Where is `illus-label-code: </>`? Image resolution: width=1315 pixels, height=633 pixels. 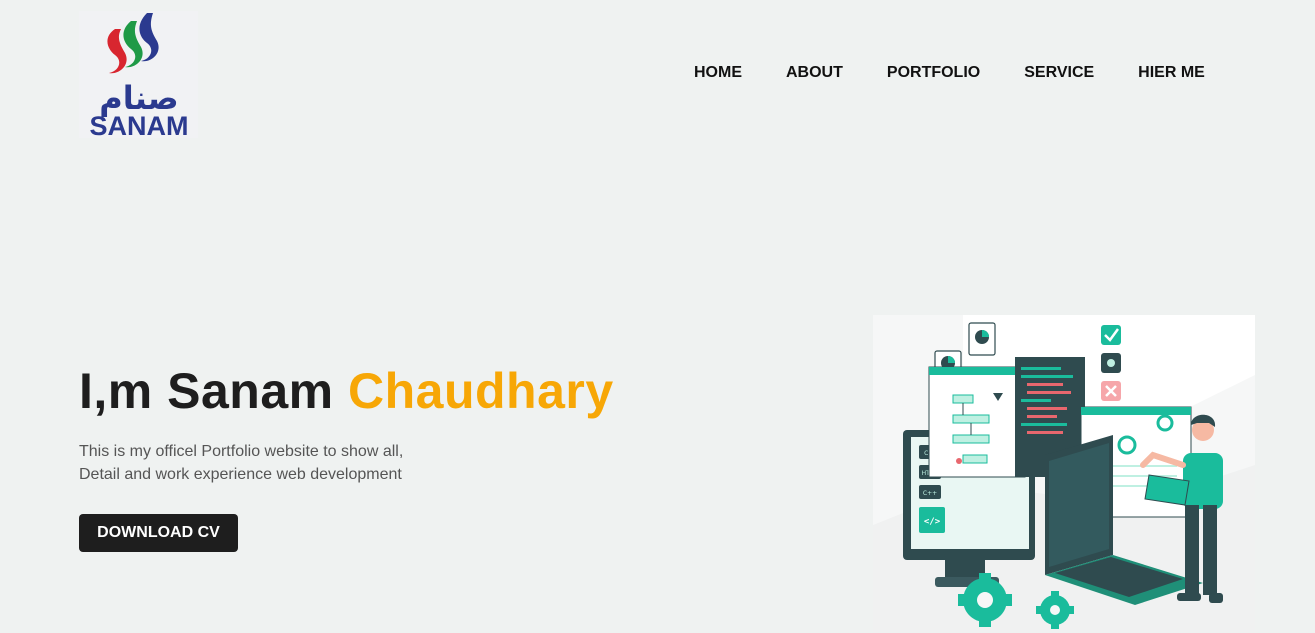 illus-label-code: </> is located at coordinates (932, 522).